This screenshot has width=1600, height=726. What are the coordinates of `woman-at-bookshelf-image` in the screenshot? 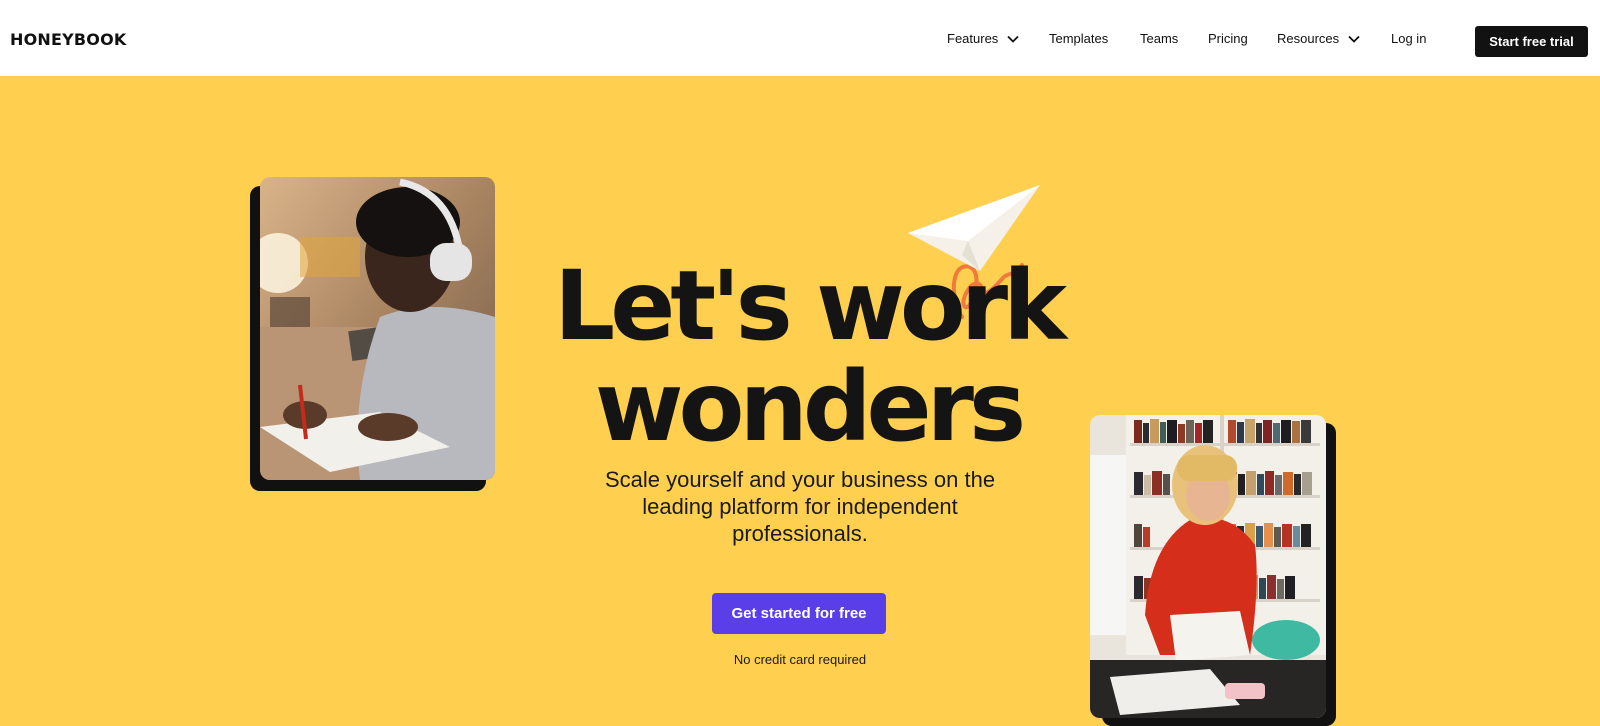 It's located at (1208, 566).